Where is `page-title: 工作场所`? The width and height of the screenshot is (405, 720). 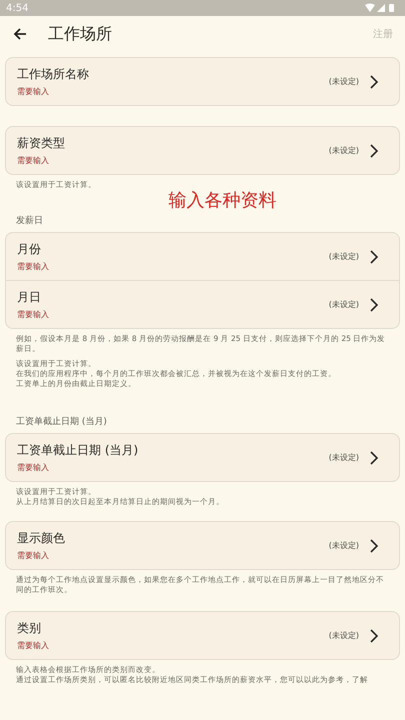 page-title: 工作场所 is located at coordinates (80, 34).